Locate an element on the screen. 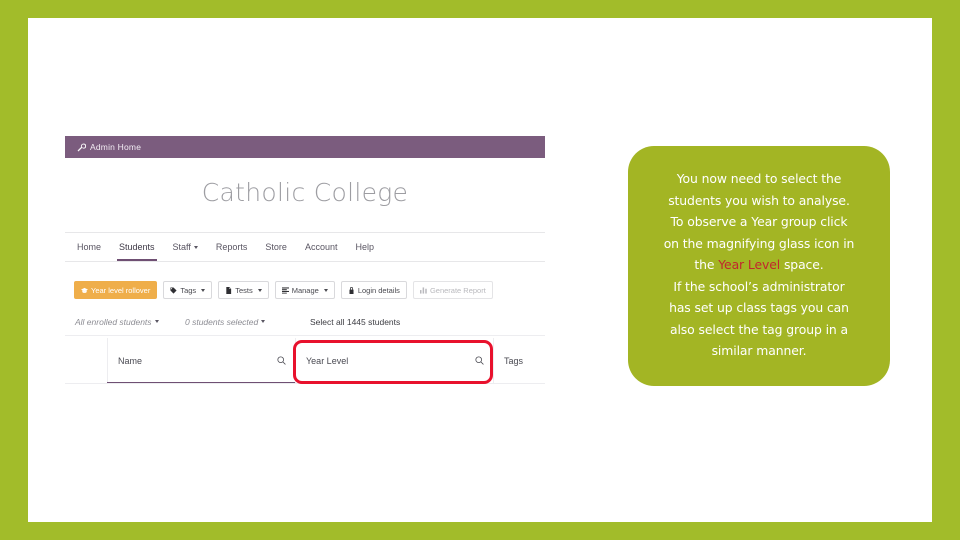  callout-line-4: on the magnifying glass icon in is located at coordinates (759, 243).